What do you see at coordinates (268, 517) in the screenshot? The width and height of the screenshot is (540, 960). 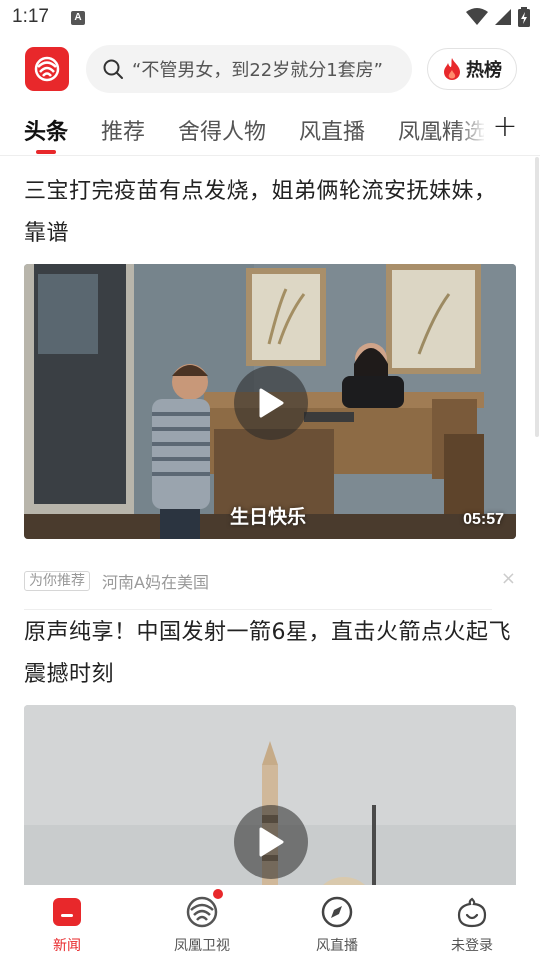 I see `video-caption: 生日快乐` at bounding box center [268, 517].